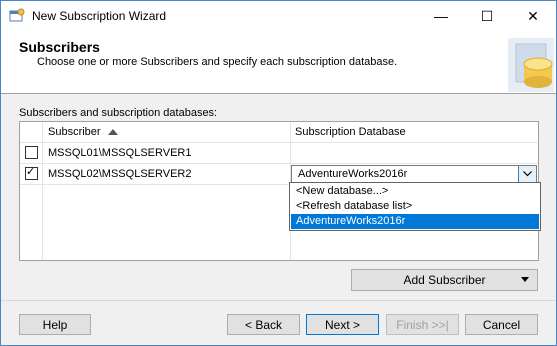  I want to click on chevron-down-icon, so click(527, 174).